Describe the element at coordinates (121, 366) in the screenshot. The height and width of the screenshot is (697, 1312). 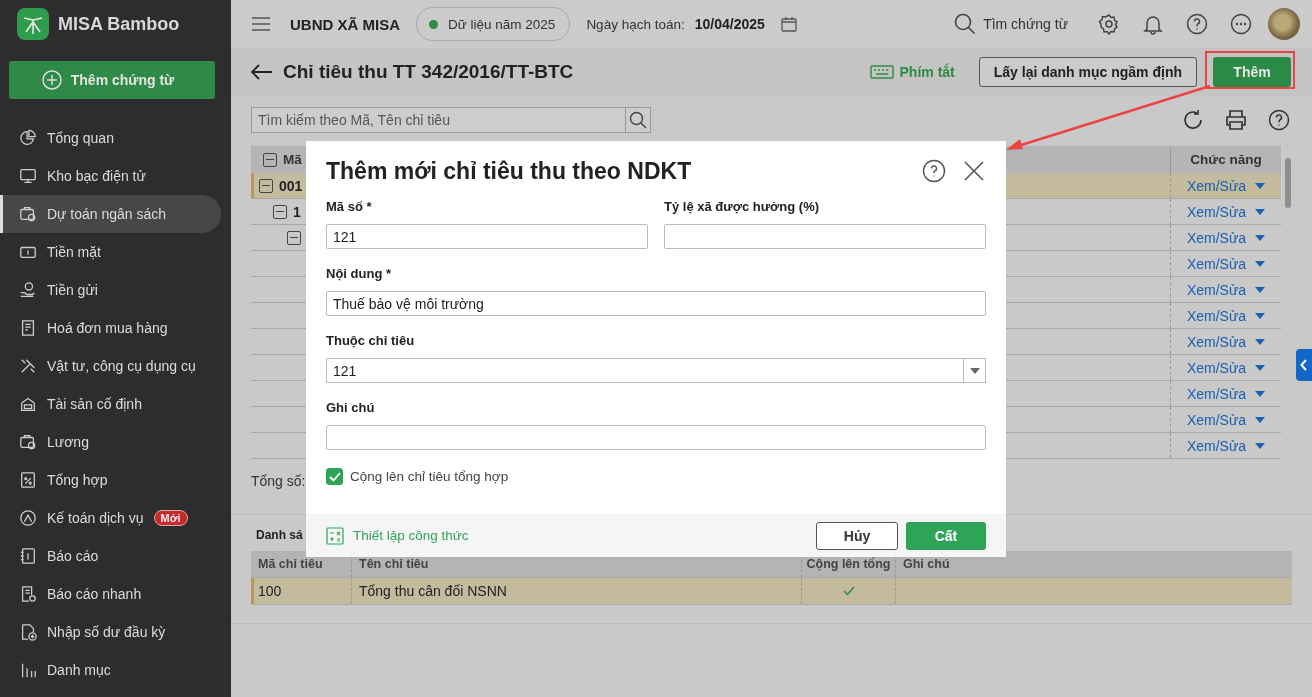
I see `sidebar-label: Vật tư, công cụ dụng cụ` at that location.